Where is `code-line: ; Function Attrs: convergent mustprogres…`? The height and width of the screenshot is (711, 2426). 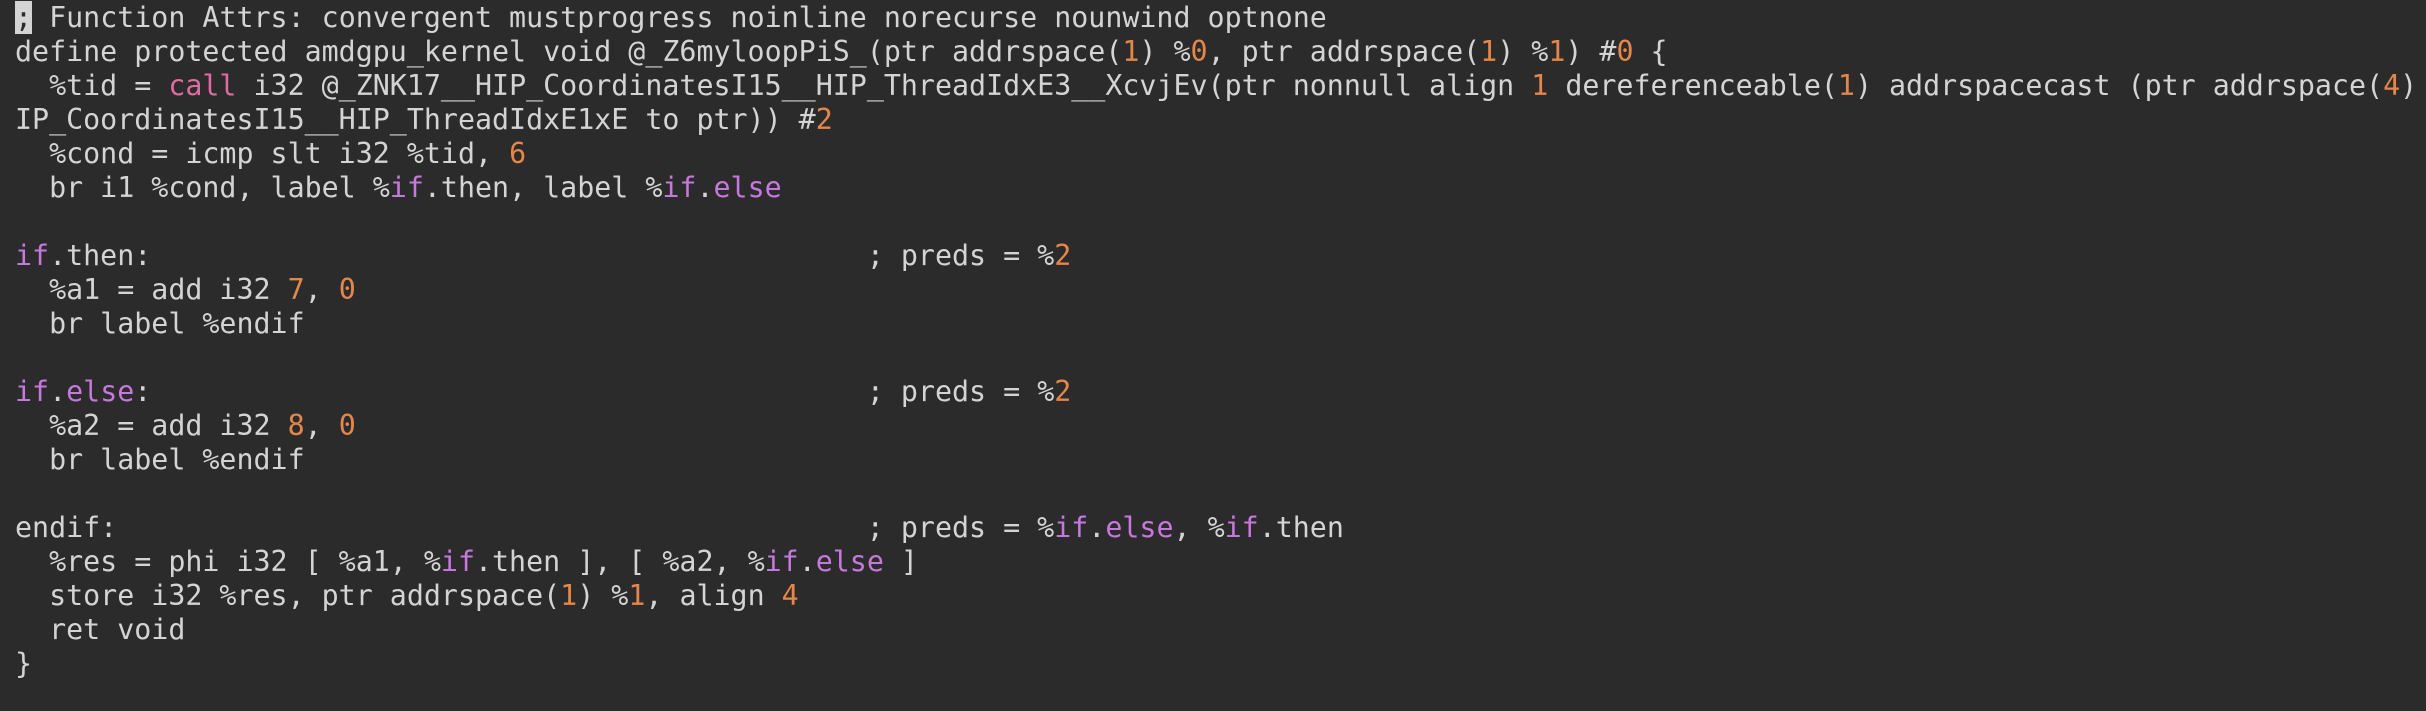 code-line: ; Function Attrs: convergent mustprogres… is located at coordinates (1213, 18).